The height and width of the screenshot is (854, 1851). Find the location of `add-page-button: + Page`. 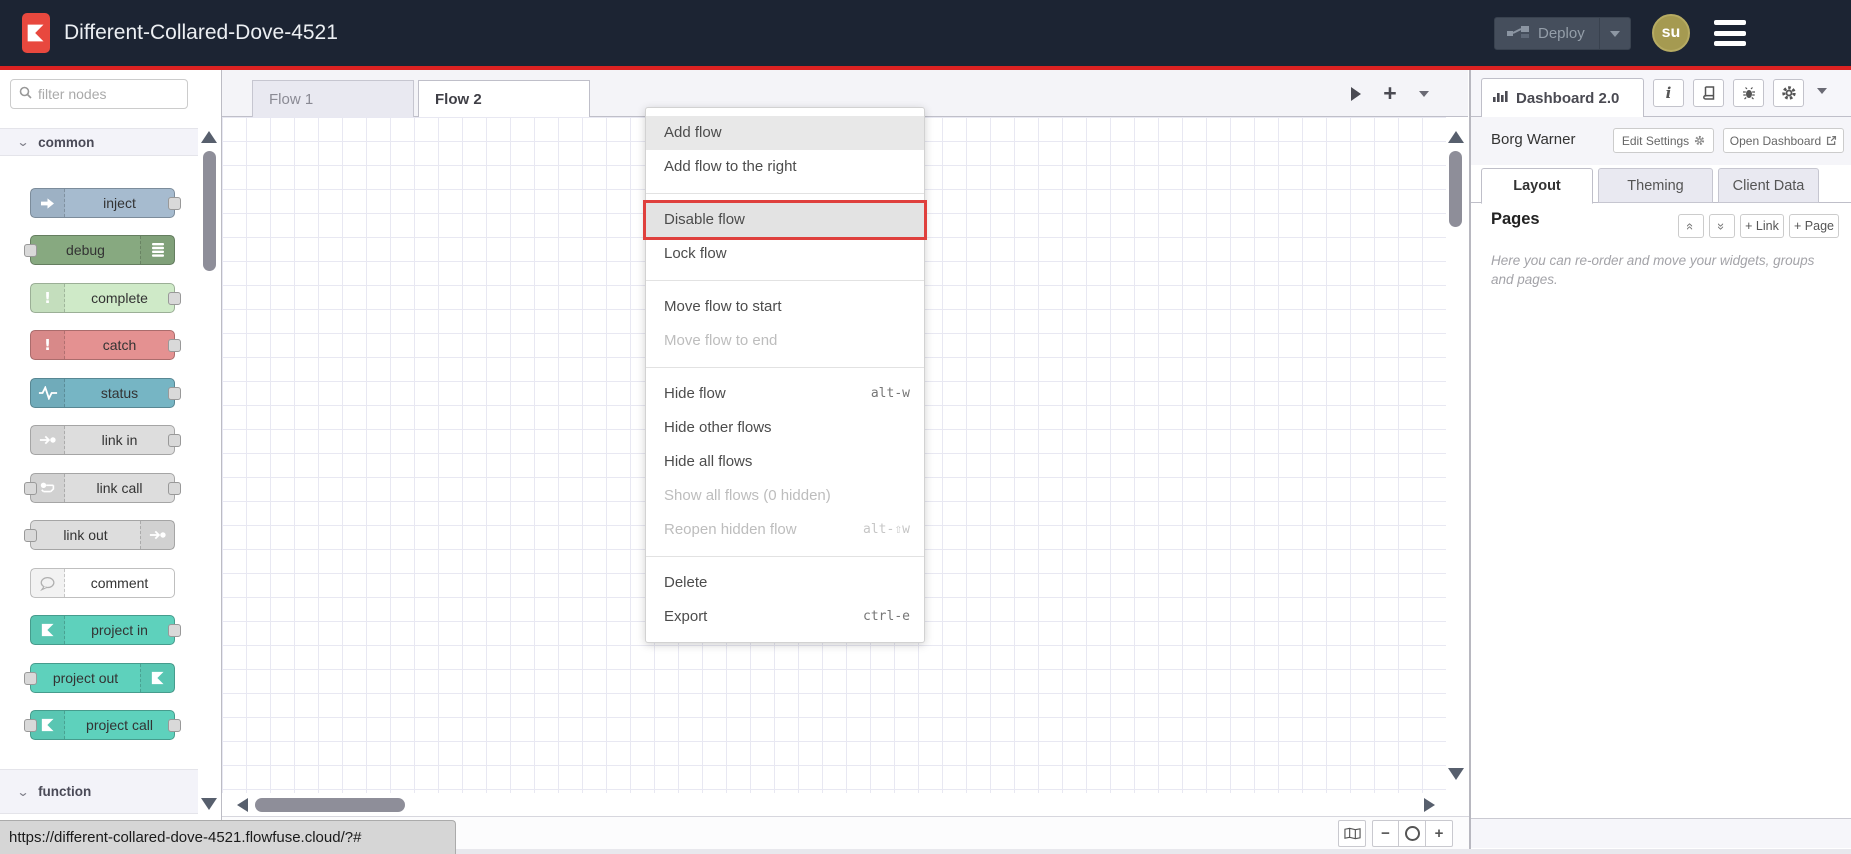

add-page-button: + Page is located at coordinates (1814, 226).